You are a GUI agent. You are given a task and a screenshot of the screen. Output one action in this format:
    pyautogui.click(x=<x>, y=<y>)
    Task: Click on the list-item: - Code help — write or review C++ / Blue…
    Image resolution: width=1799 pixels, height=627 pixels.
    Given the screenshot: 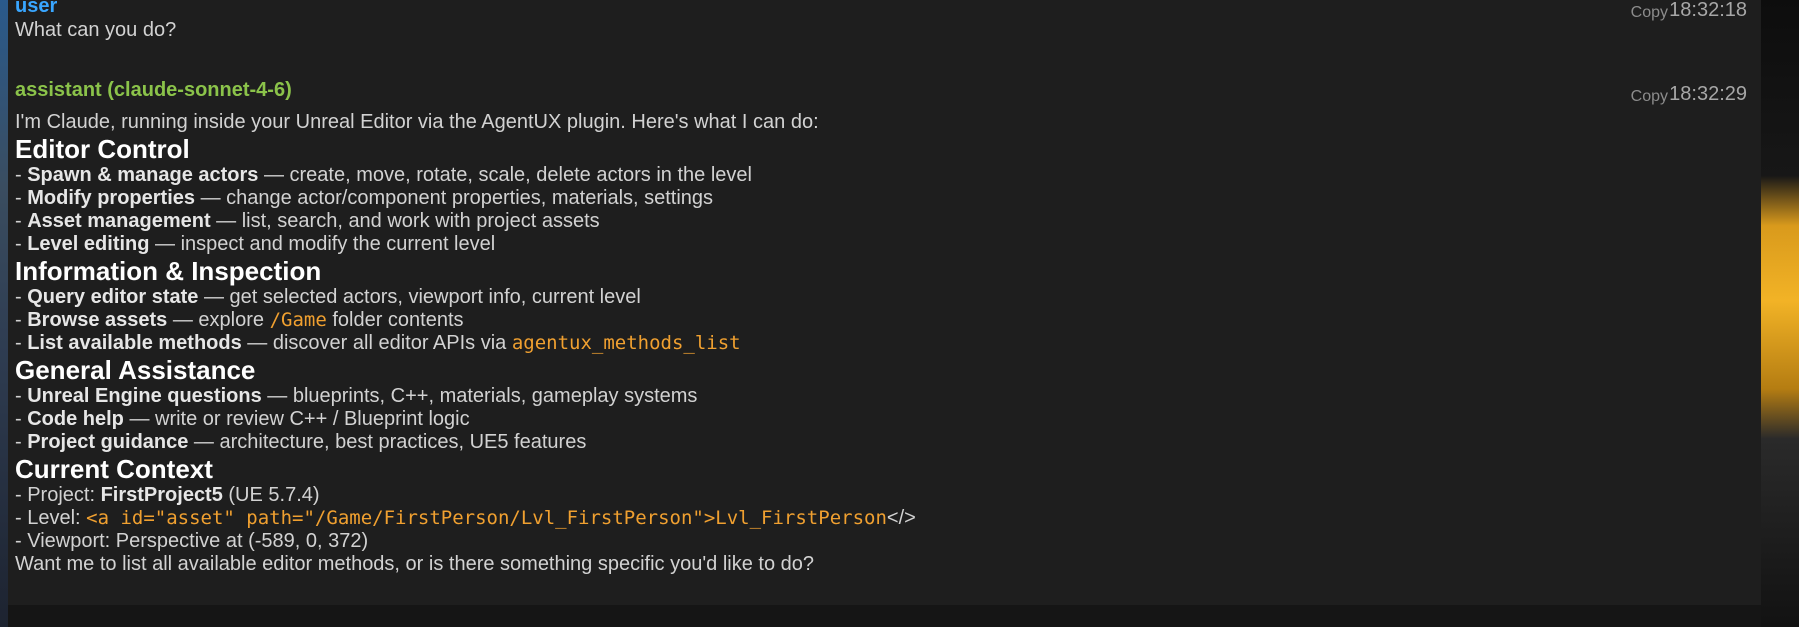 What is the action you would take?
    pyautogui.click(x=242, y=419)
    